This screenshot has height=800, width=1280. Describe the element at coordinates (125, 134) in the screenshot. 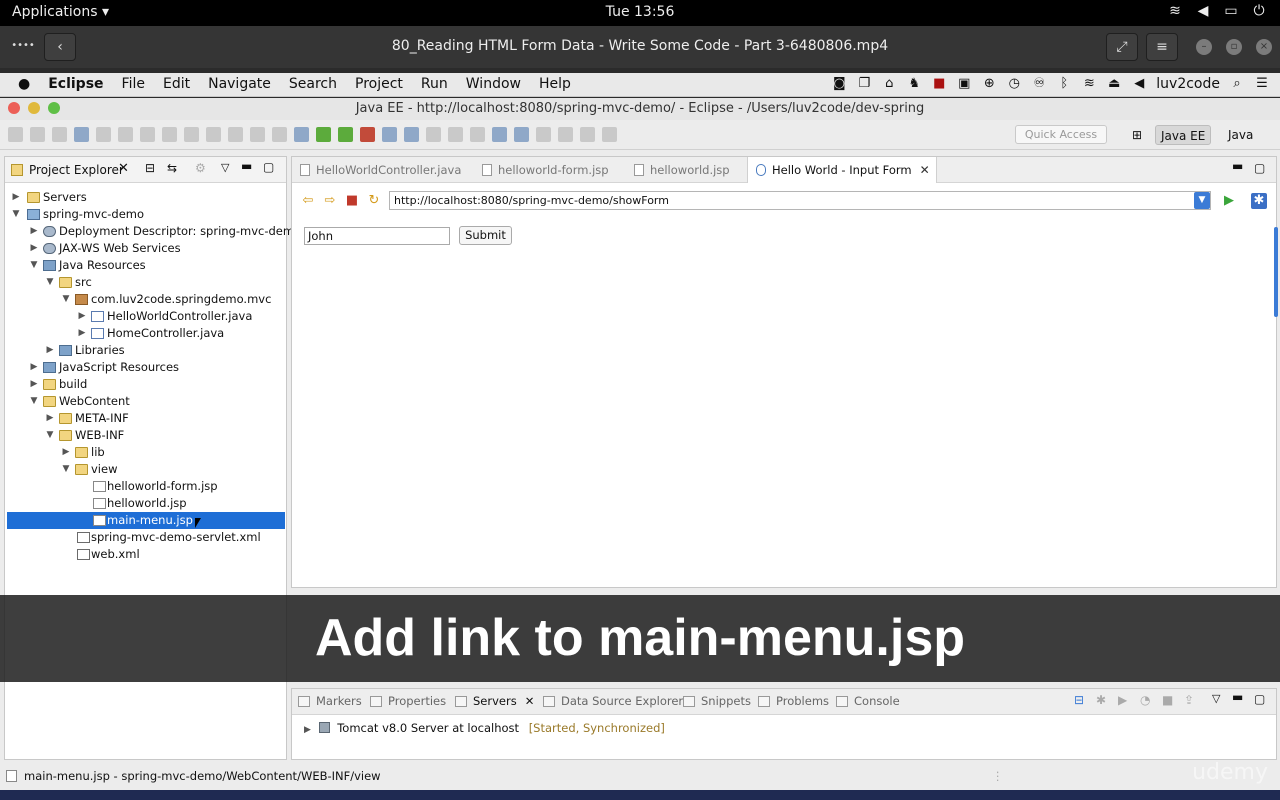

I see `resume-icon` at that location.